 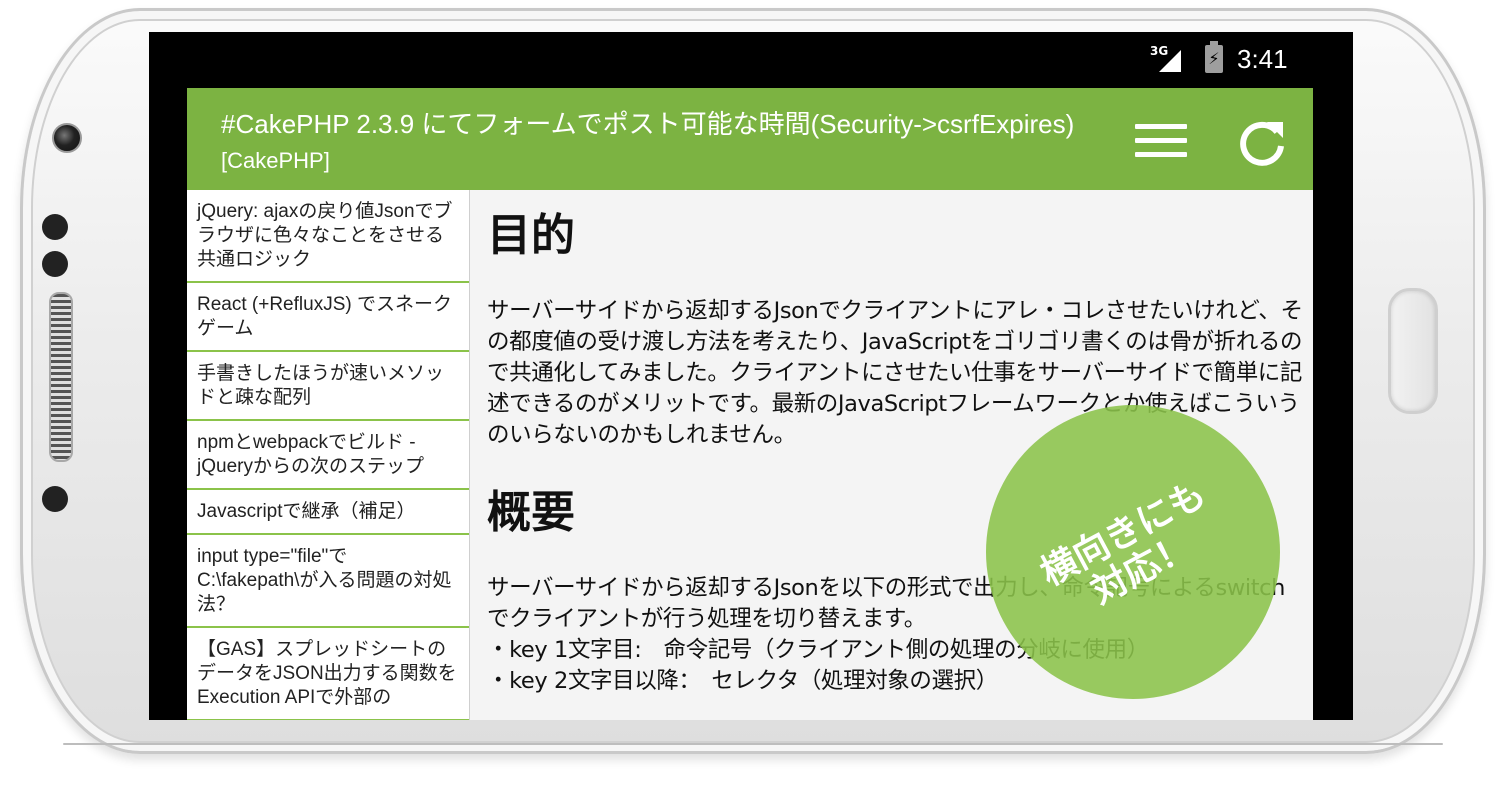 I want to click on sidebar-item: 手書きしたほうが速いメソッドと疎な配列, so click(x=328, y=386).